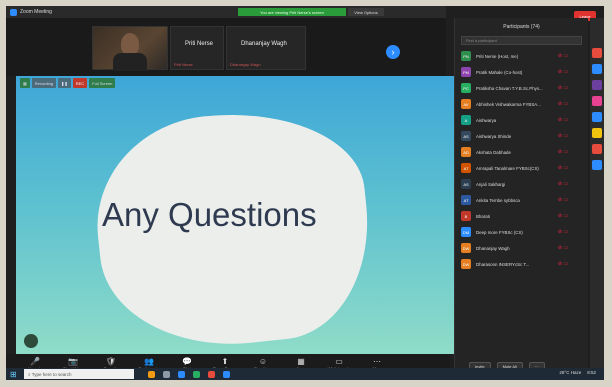 The height and width of the screenshot is (387, 612). I want to click on person-body, so click(130, 62).